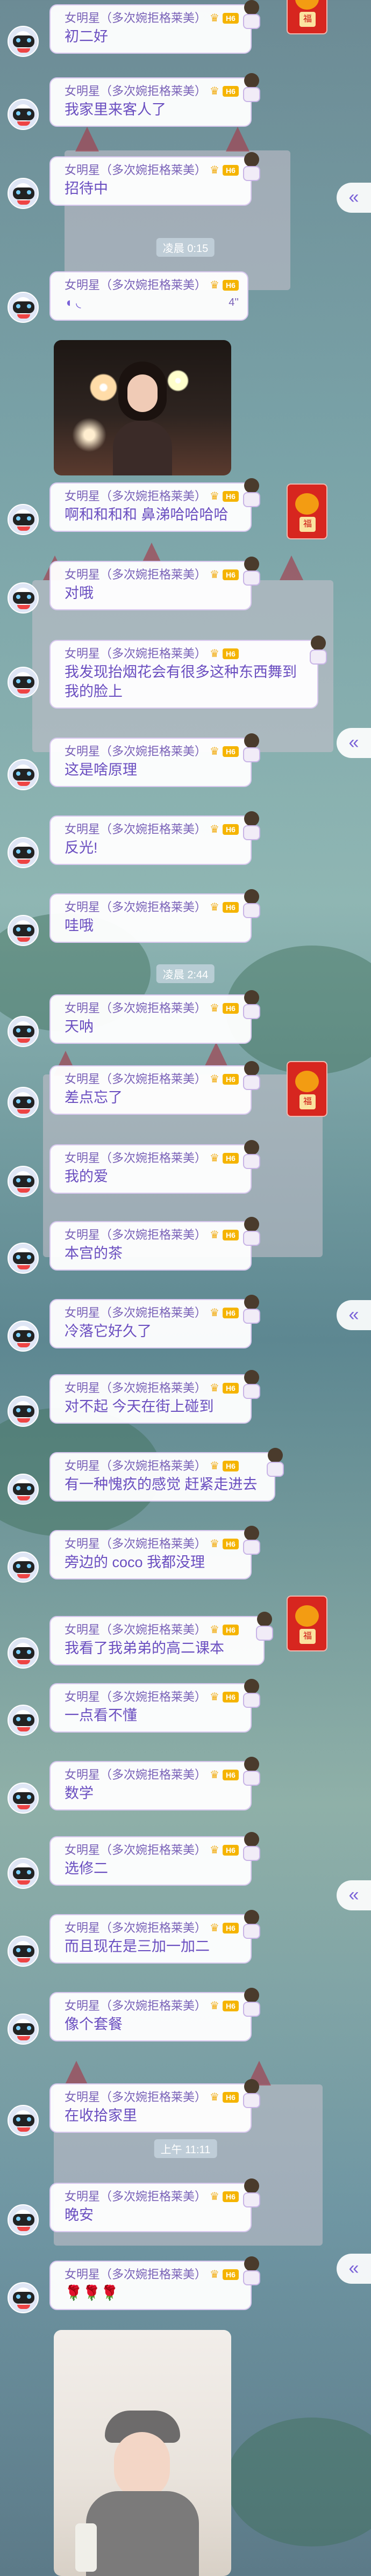 This screenshot has height=2576, width=371. I want to click on message-bubble: 女明星（多次婉拒格莱美） ♛ H6 晚安, so click(150, 2207).